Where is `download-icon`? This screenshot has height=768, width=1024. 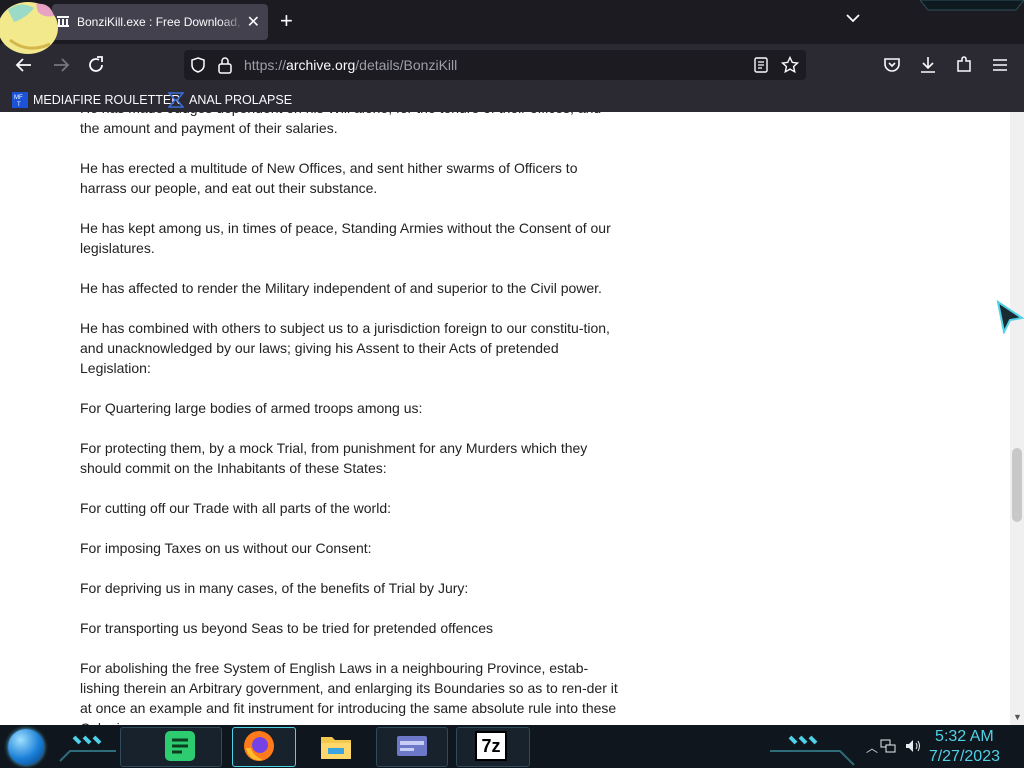
download-icon is located at coordinates (928, 65).